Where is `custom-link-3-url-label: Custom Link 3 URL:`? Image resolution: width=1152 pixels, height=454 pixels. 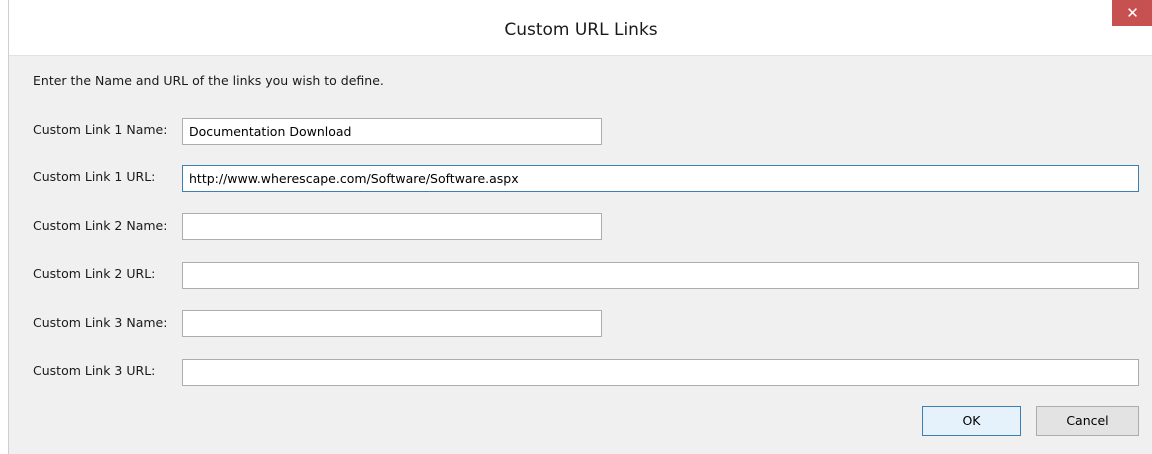
custom-link-3-url-label: Custom Link 3 URL: is located at coordinates (94, 370).